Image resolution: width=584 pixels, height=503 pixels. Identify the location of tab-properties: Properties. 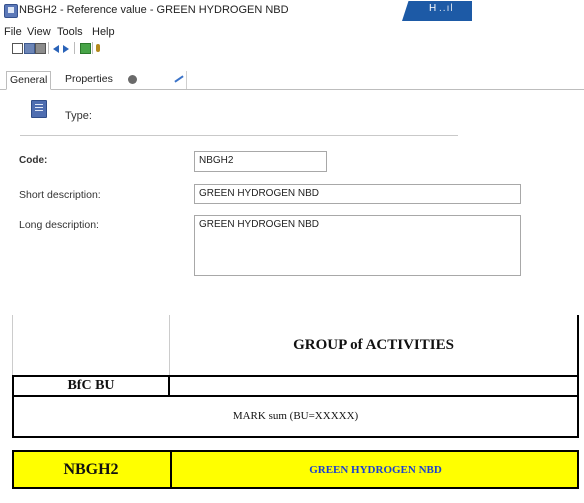
(89, 79).